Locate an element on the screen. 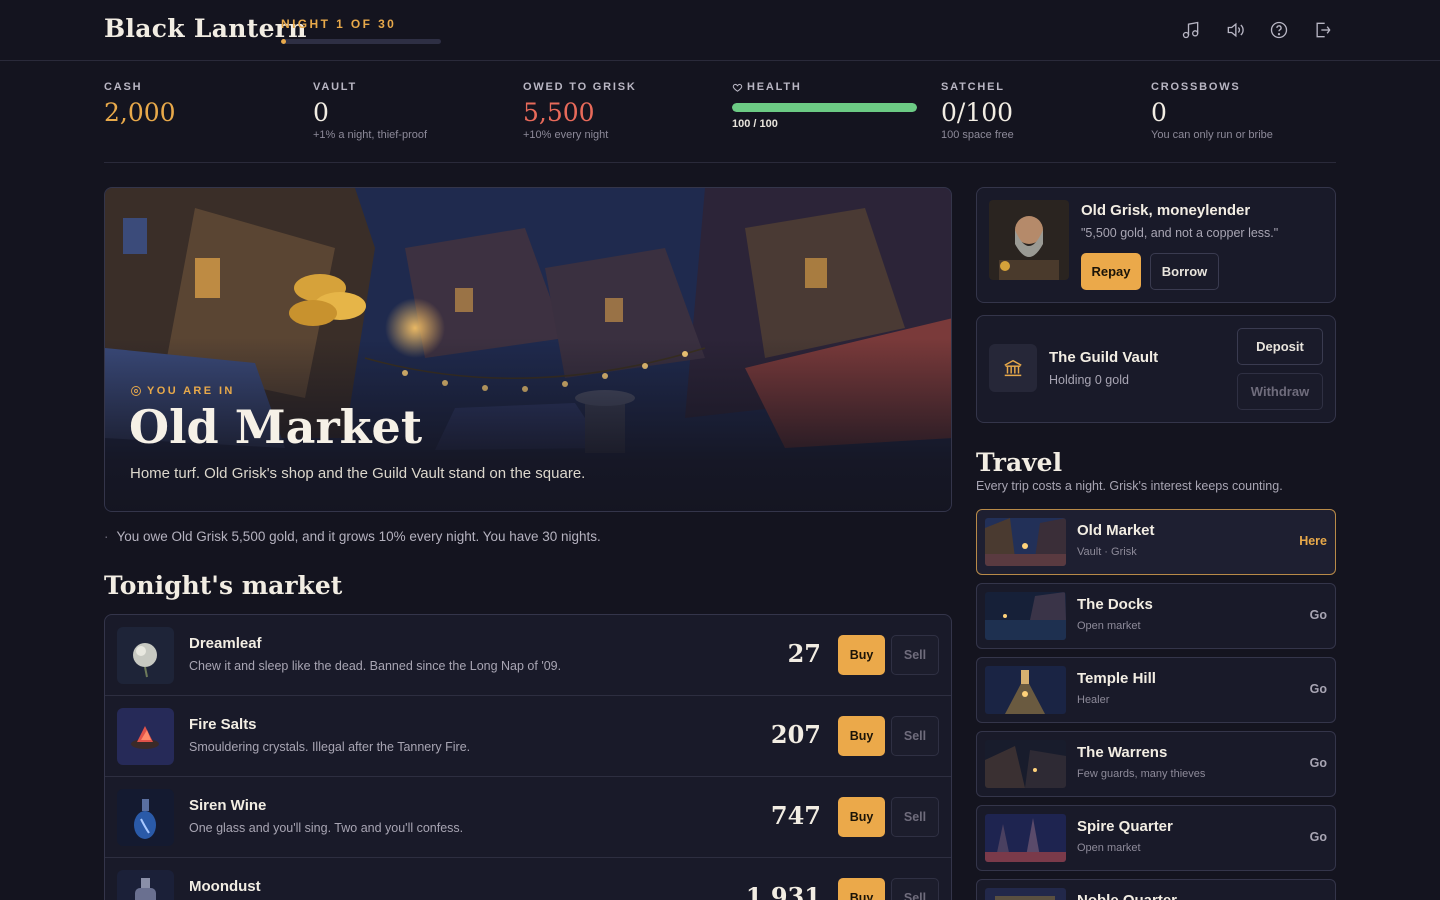  stat-satchel-value: 0/100 is located at coordinates (977, 112).